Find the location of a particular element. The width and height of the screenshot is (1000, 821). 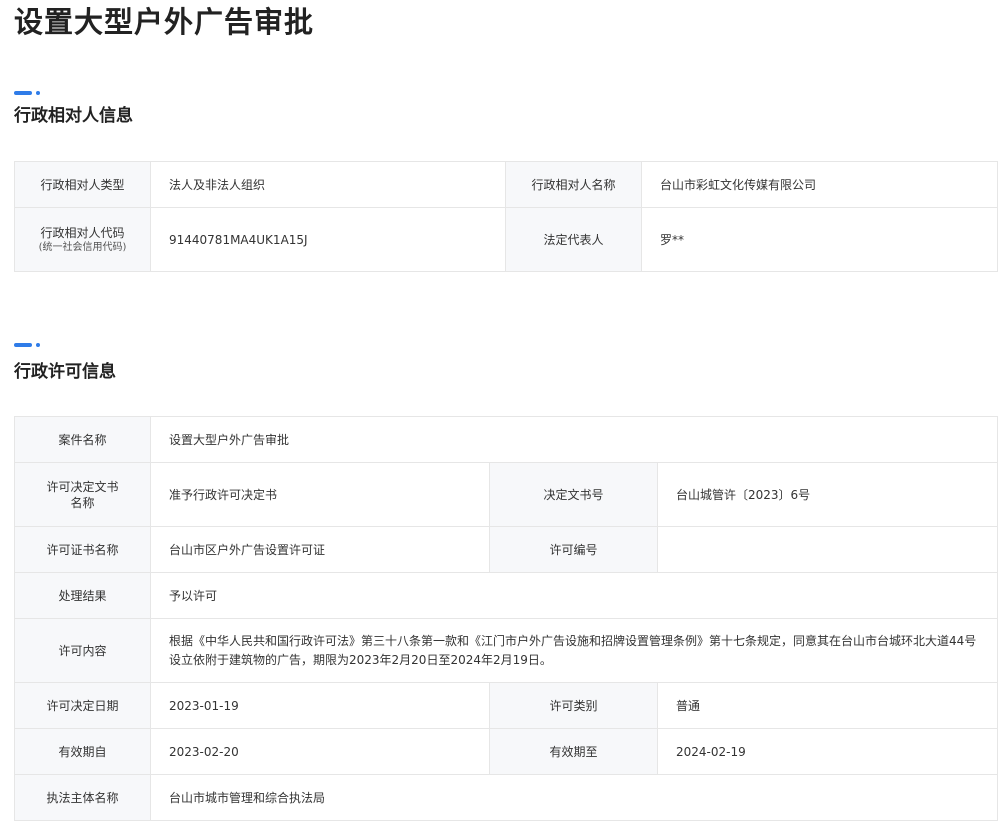

decision-date-label: 许可决定日期 is located at coordinates (82, 705).